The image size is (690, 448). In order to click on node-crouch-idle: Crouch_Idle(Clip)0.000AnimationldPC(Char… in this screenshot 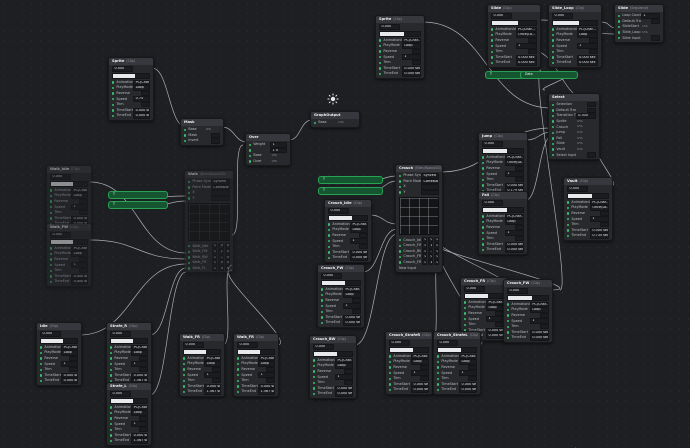, I will do `click(348, 231)`.